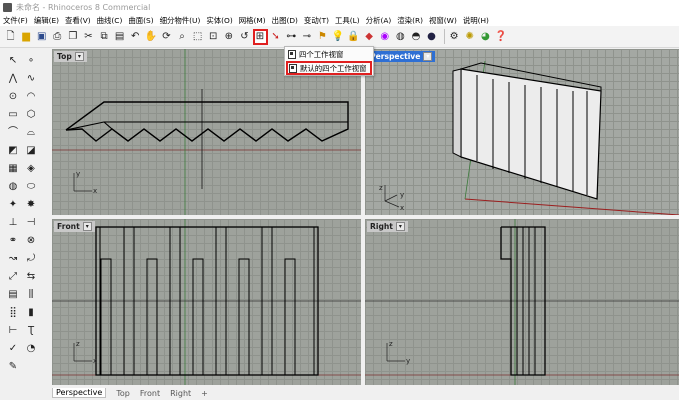  Describe the element at coordinates (13, 205) in the screenshot. I see `mesh-icon: ✦` at that location.